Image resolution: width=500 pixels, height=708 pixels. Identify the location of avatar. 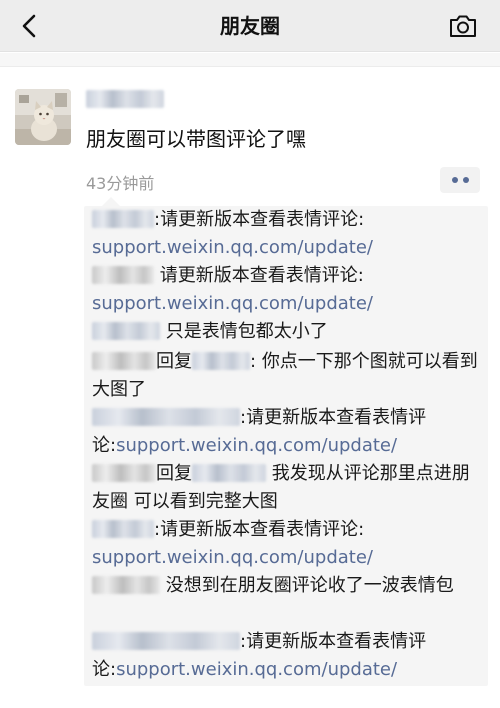
(43, 117).